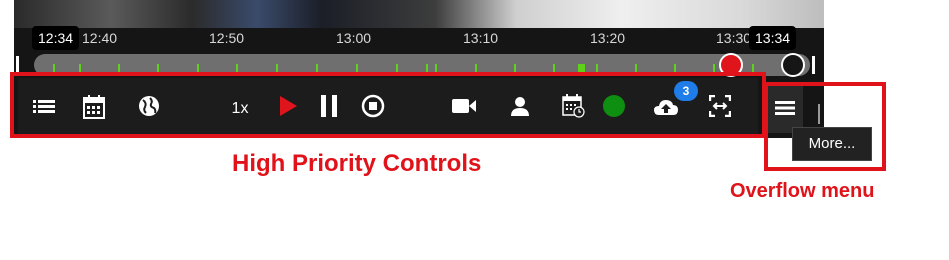 The width and height of the screenshot is (949, 260). I want to click on tick-label: 13:10, so click(481, 38).